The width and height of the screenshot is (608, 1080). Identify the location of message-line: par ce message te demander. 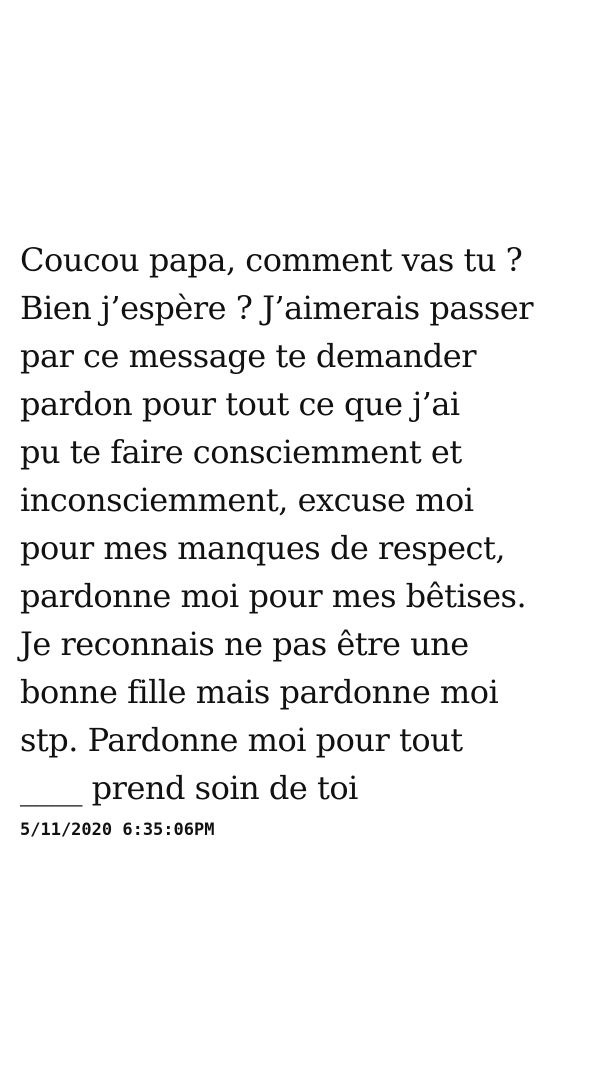
(248, 356).